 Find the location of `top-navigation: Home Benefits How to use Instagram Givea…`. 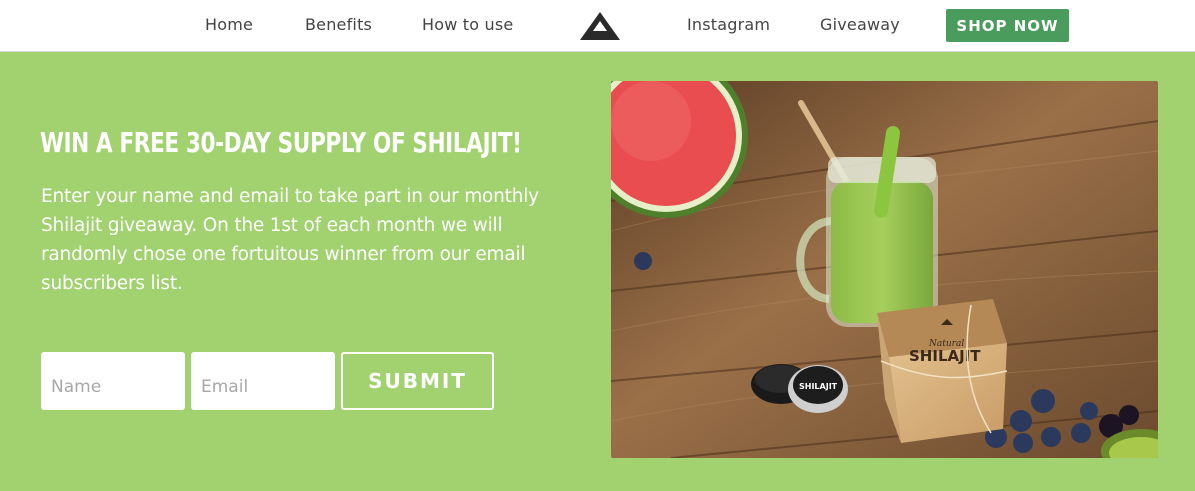

top-navigation: Home Benefits How to use Instagram Givea… is located at coordinates (597, 26).